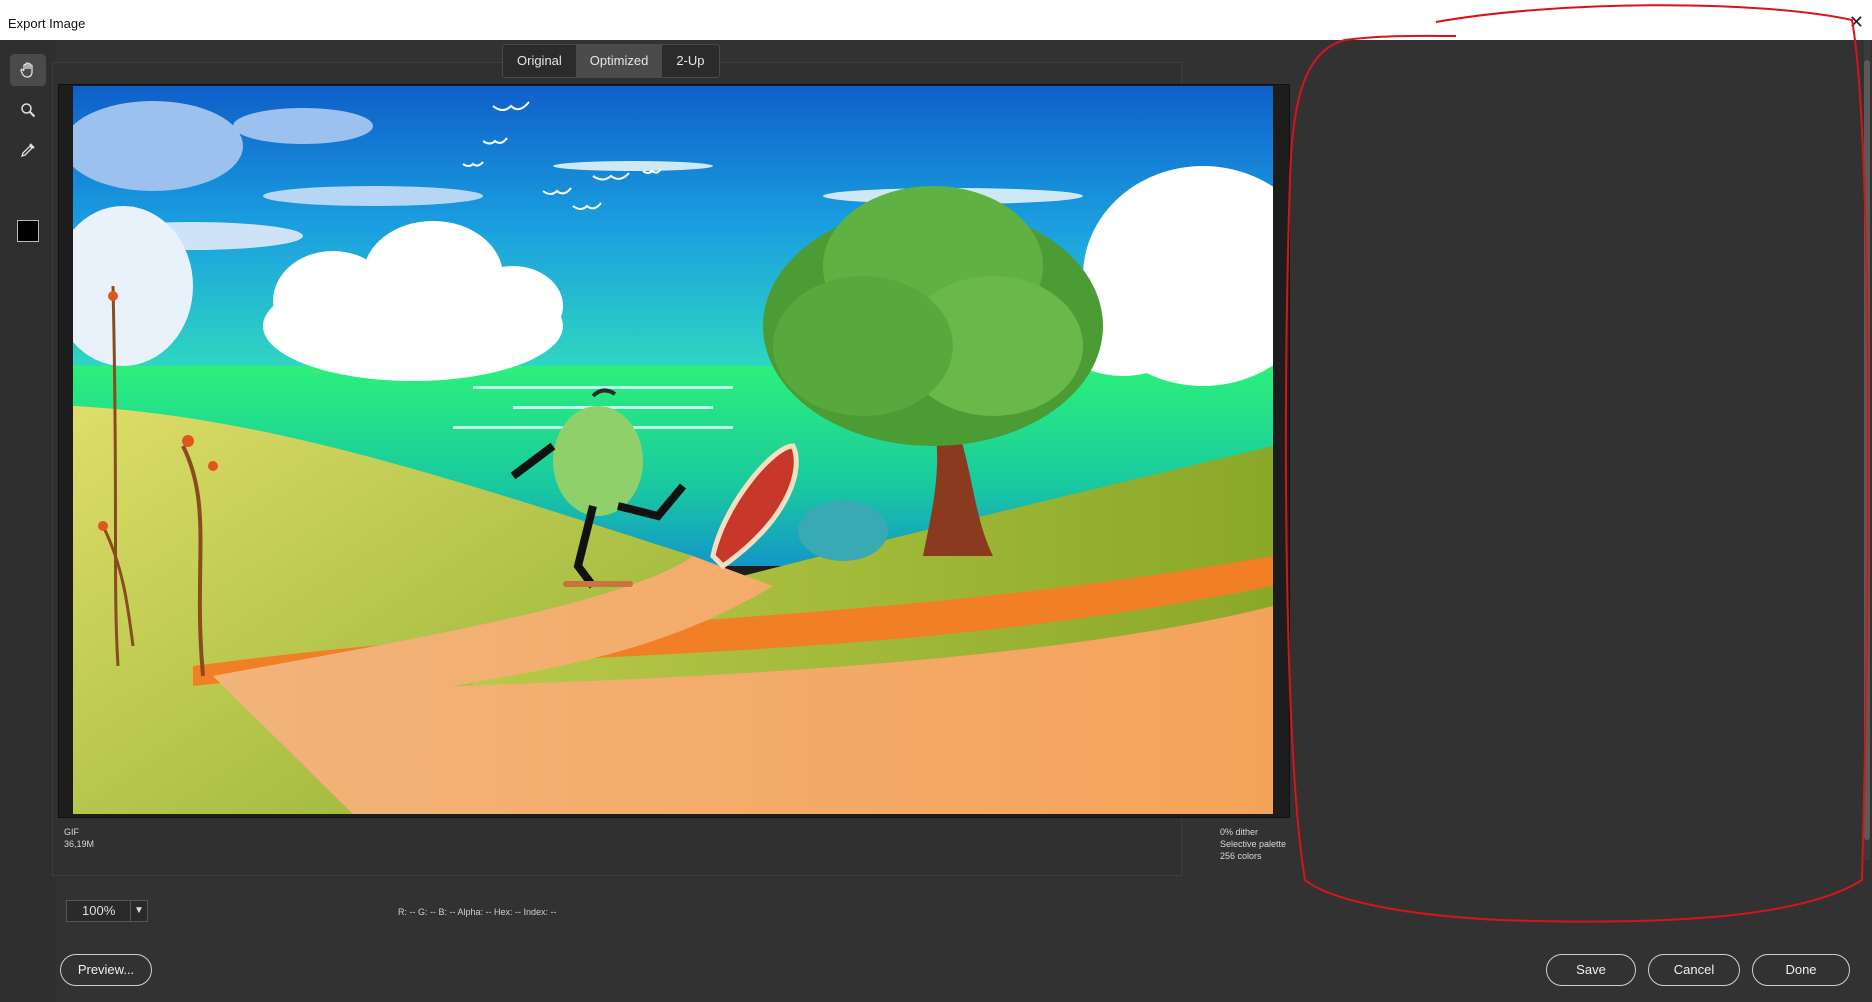 The image size is (1872, 1002). I want to click on eyedropper-tool-button, so click(28, 150).